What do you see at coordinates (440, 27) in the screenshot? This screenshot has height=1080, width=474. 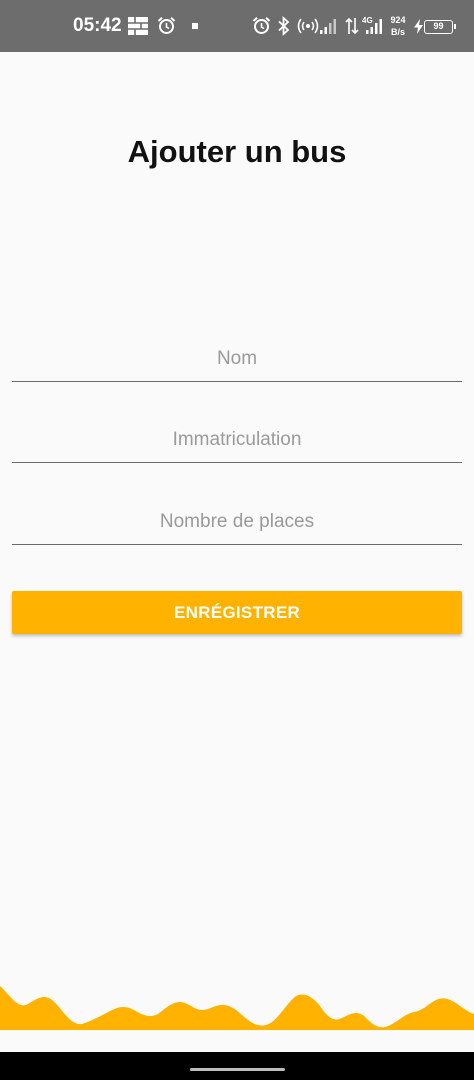 I see `battery-icon: 99` at bounding box center [440, 27].